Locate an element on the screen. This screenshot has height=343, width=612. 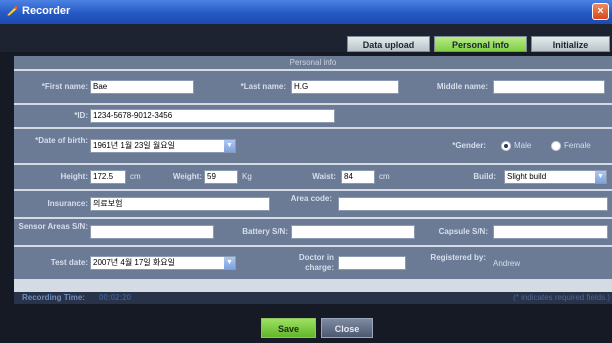
panel-header: Personal info is located at coordinates (313, 62).